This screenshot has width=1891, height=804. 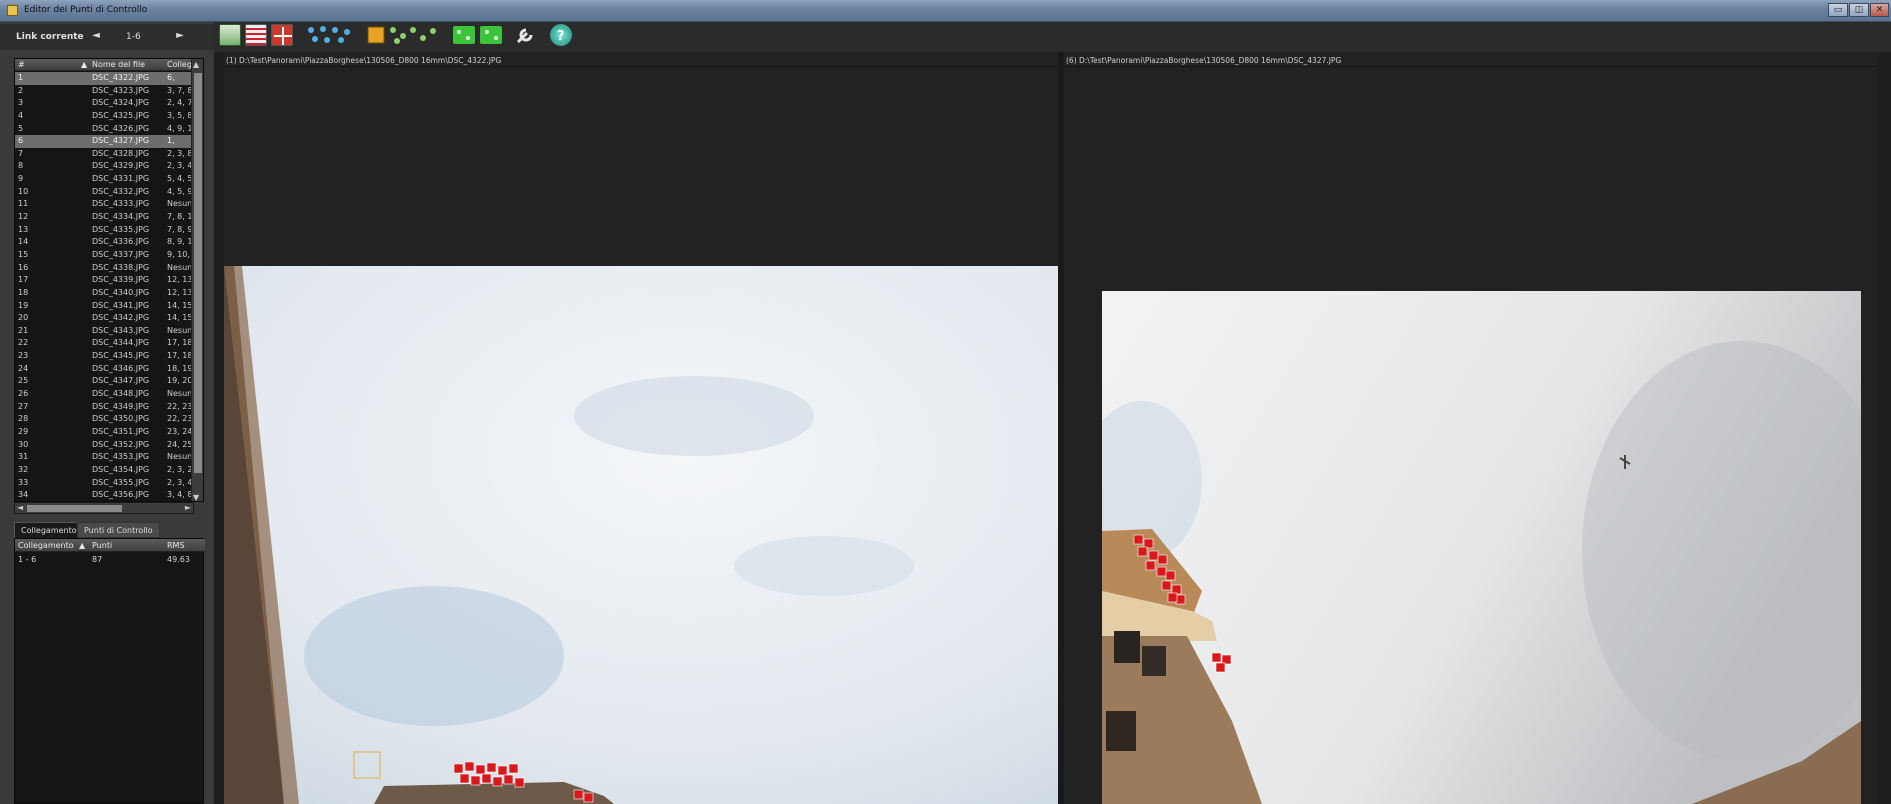 What do you see at coordinates (180, 37) in the screenshot?
I see `next-link-button: ►` at bounding box center [180, 37].